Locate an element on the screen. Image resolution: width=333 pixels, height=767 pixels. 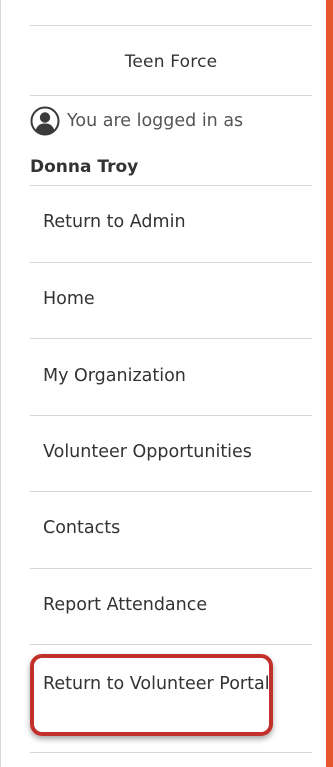
nav-return-to-volunteer-portal: Return to Volunteer Portal is located at coordinates (158, 684).